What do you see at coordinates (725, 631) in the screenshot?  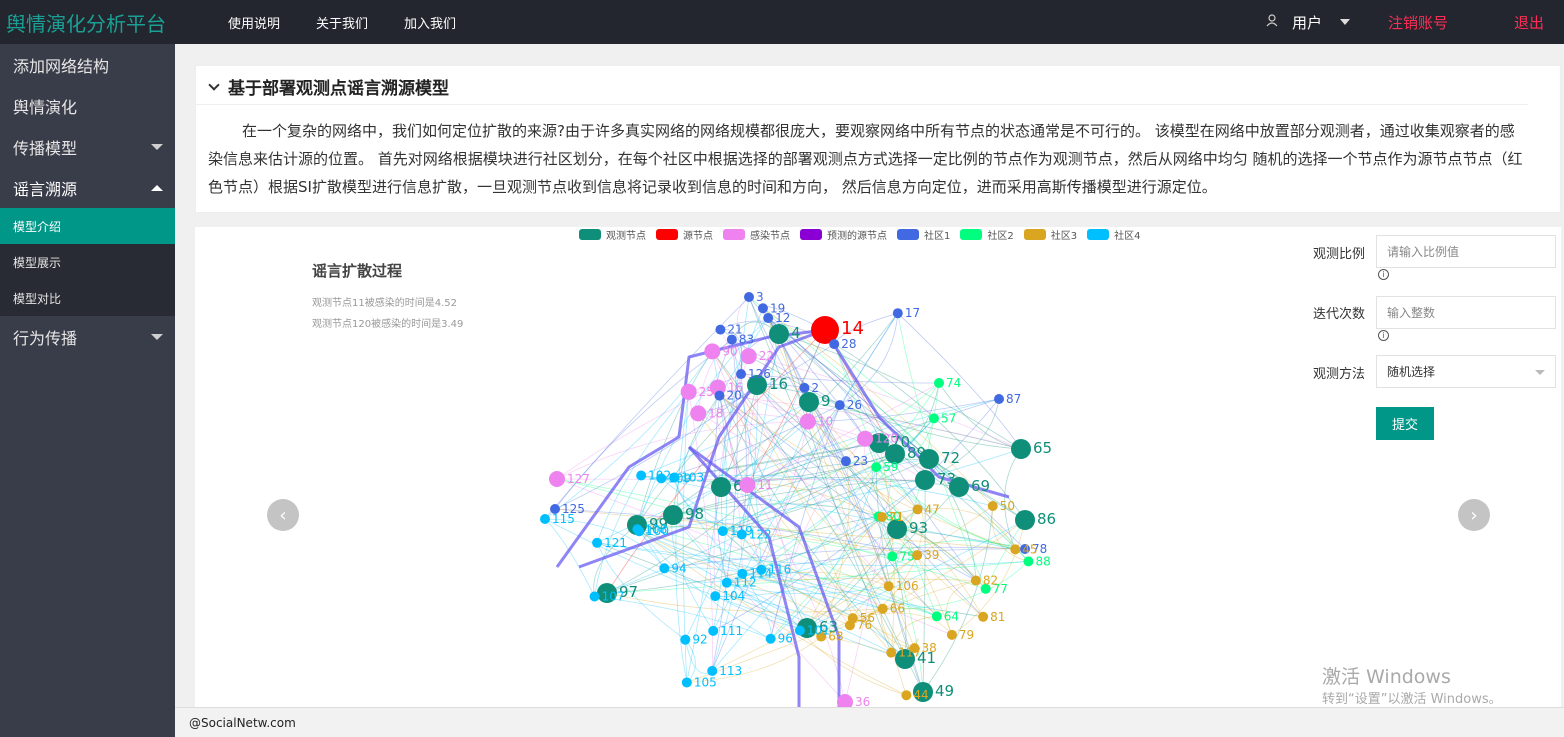 I see `graph-node-c4: 111` at bounding box center [725, 631].